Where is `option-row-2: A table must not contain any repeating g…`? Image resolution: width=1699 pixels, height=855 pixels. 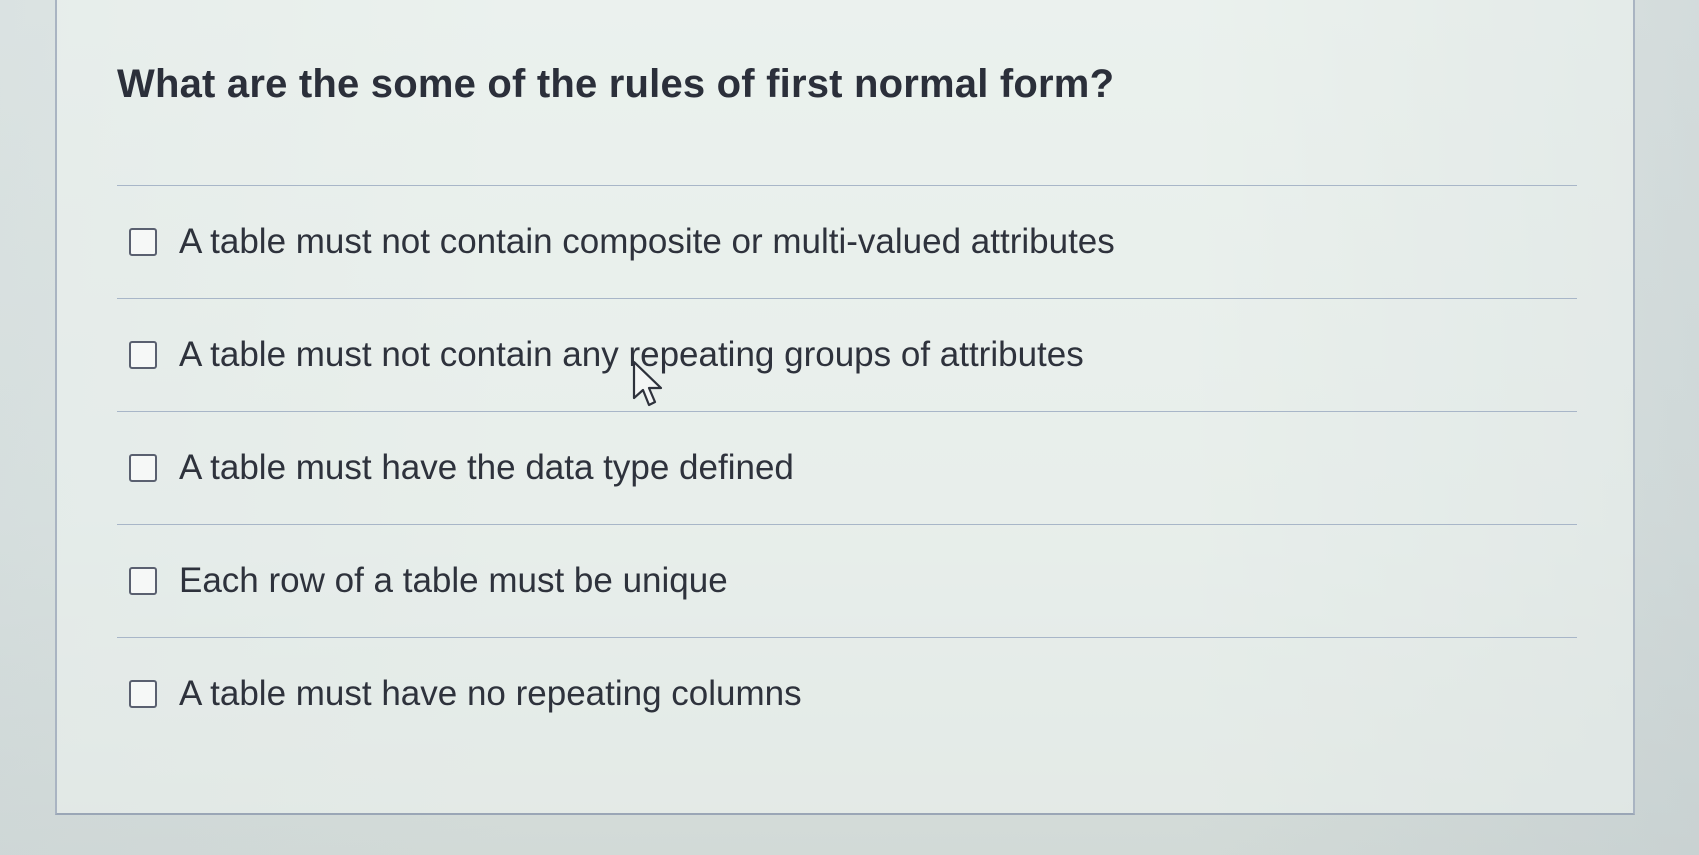
option-row-2: A table must not contain any repeating g… is located at coordinates (847, 355).